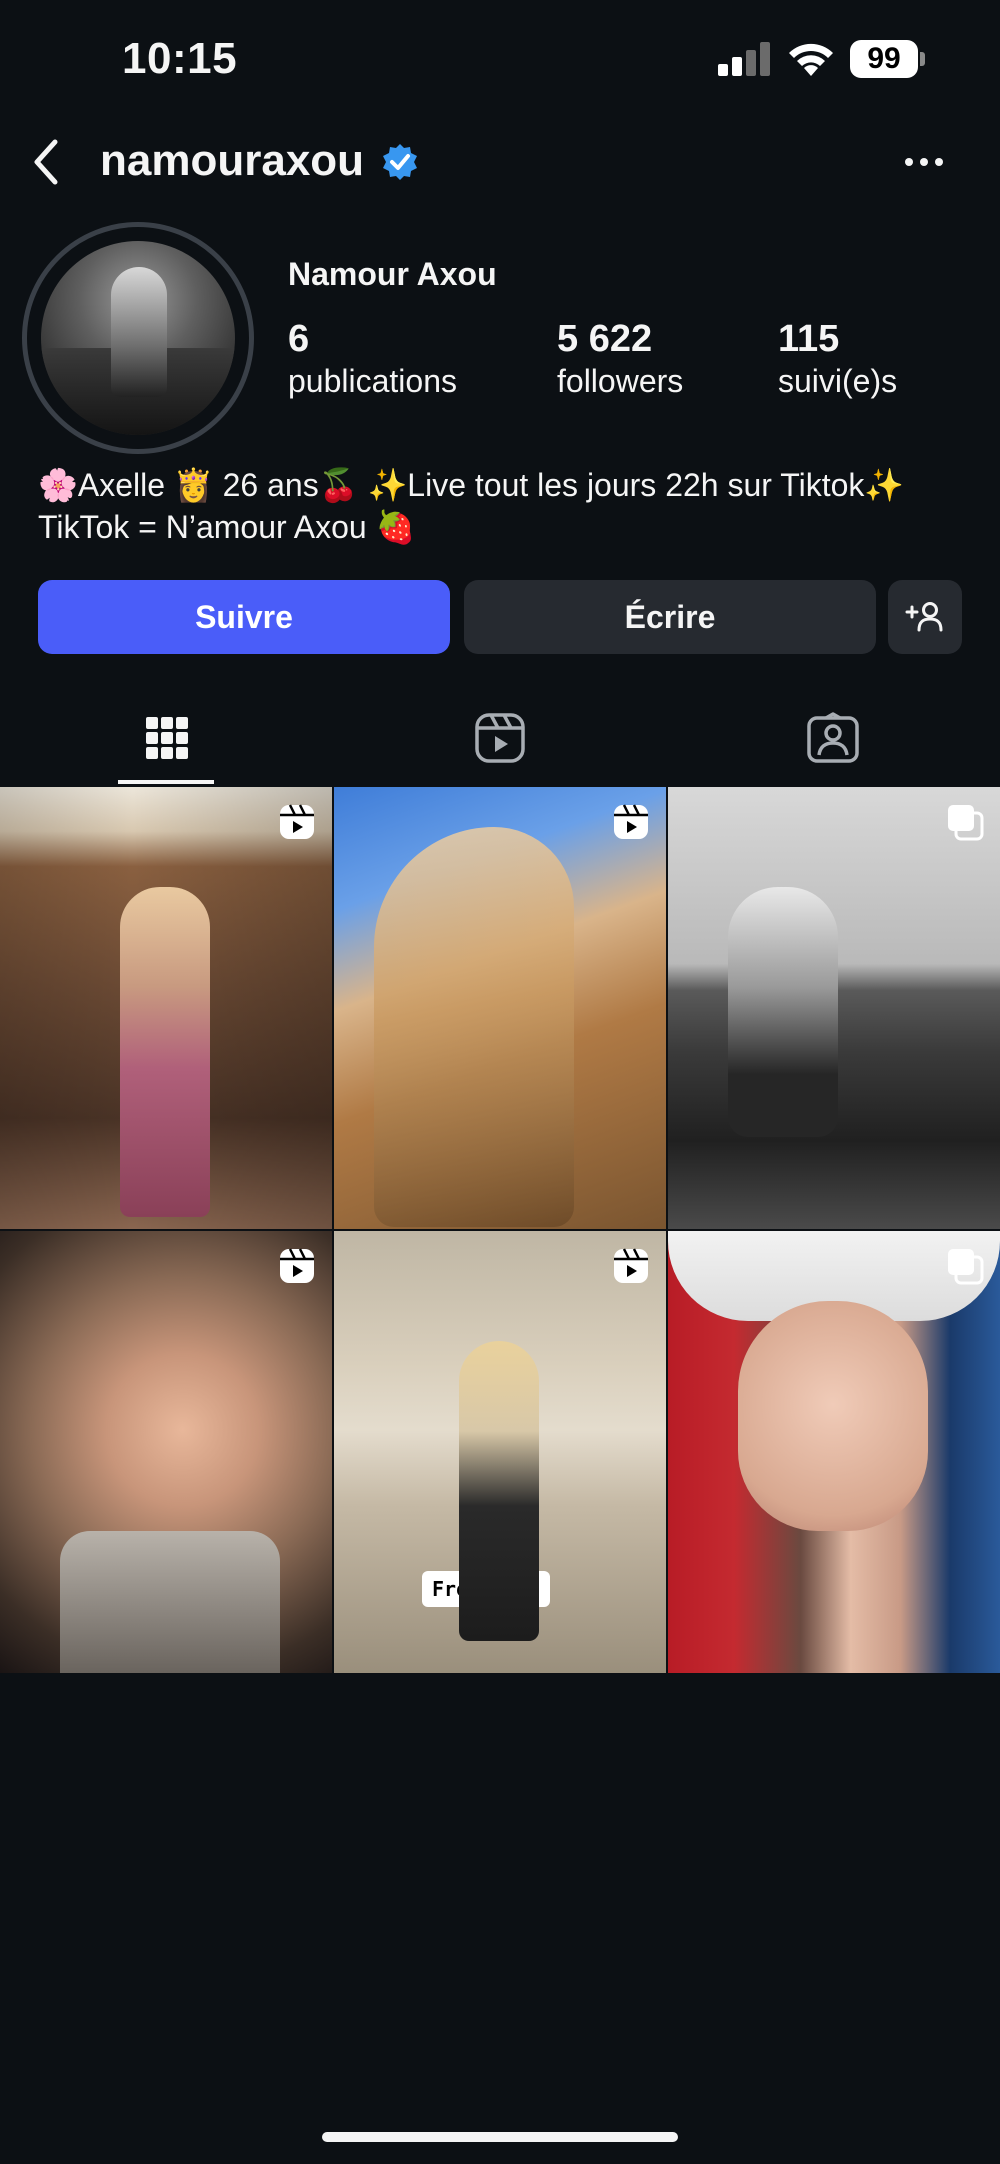 Image resolution: width=1000 pixels, height=2164 pixels. I want to click on profile-header: namouraxou, so click(500, 162).